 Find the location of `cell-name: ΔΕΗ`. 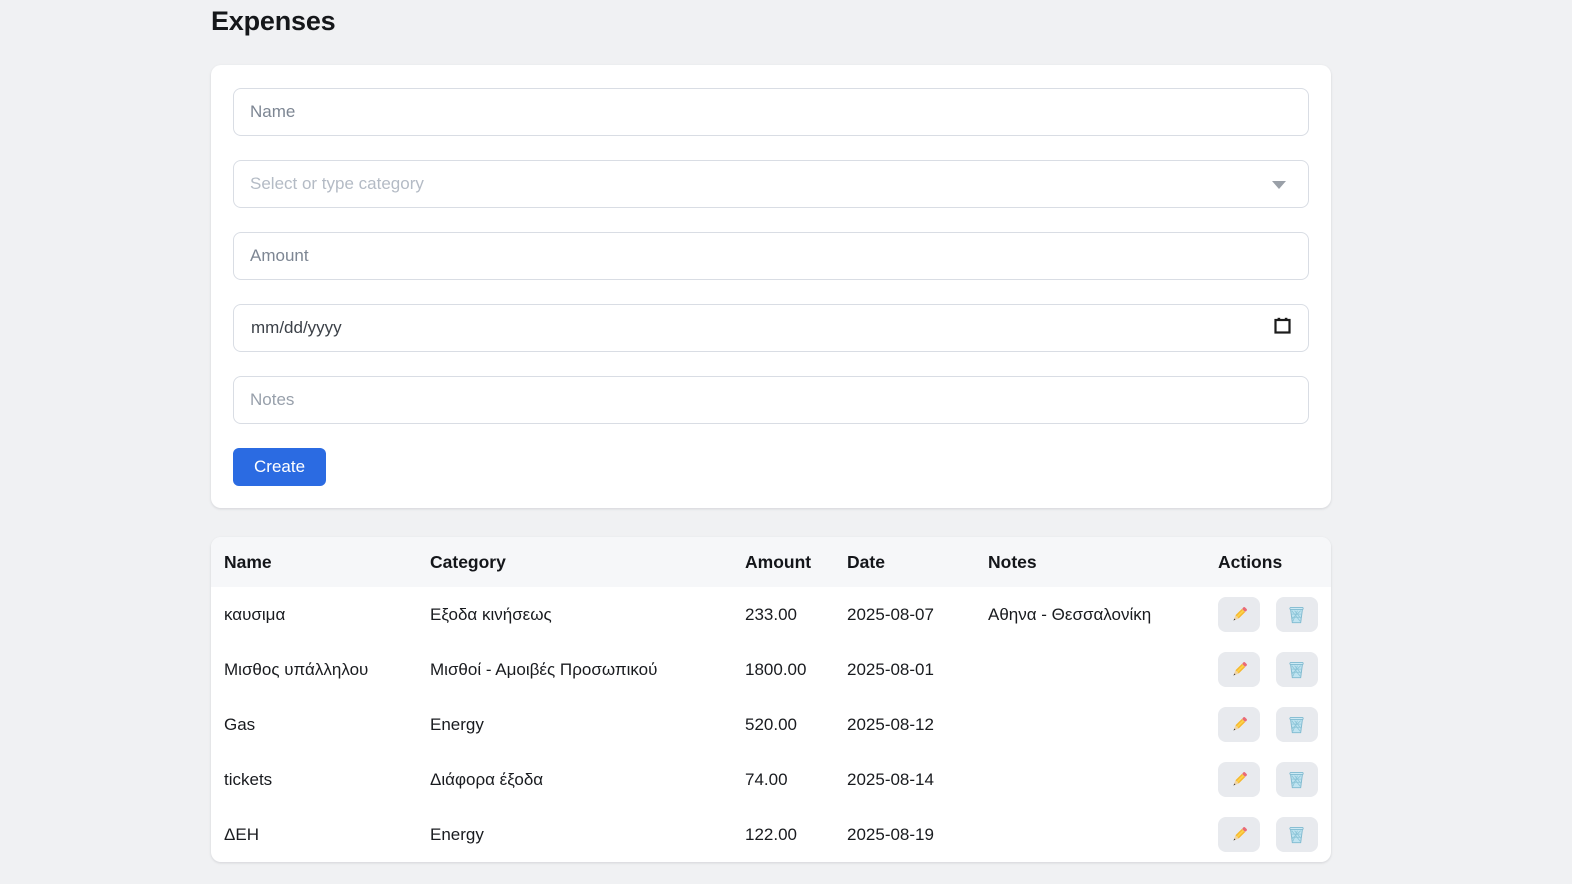

cell-name: ΔΕΗ is located at coordinates (241, 834).